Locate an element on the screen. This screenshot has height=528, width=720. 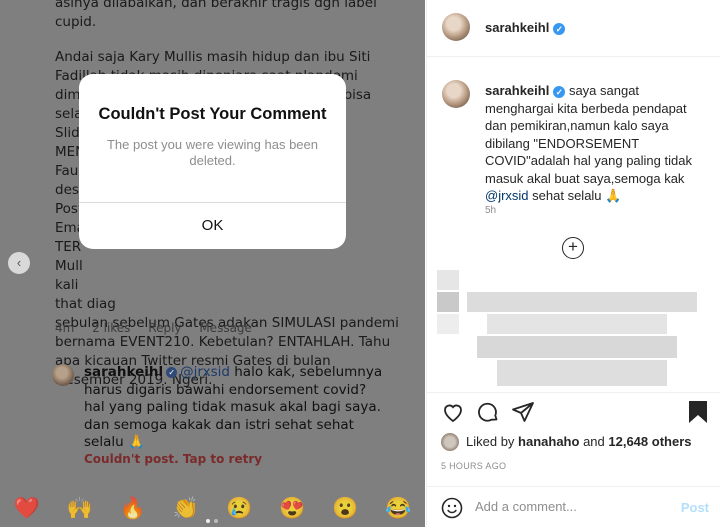
emoji-icon is located at coordinates (452, 508).